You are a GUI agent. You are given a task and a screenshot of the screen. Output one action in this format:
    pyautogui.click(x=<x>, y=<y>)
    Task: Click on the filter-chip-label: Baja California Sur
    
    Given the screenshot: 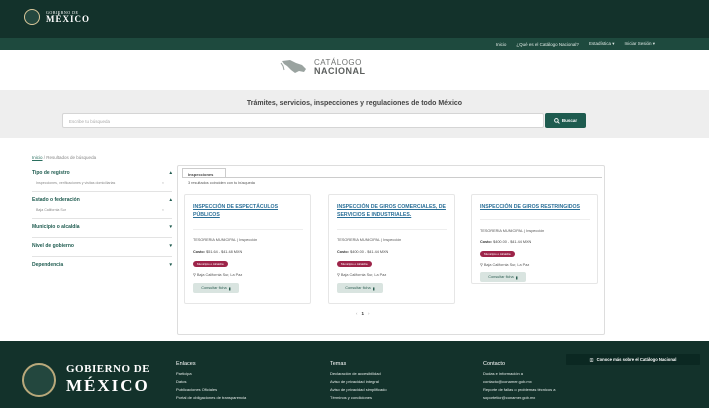 What is the action you would take?
    pyautogui.click(x=51, y=210)
    